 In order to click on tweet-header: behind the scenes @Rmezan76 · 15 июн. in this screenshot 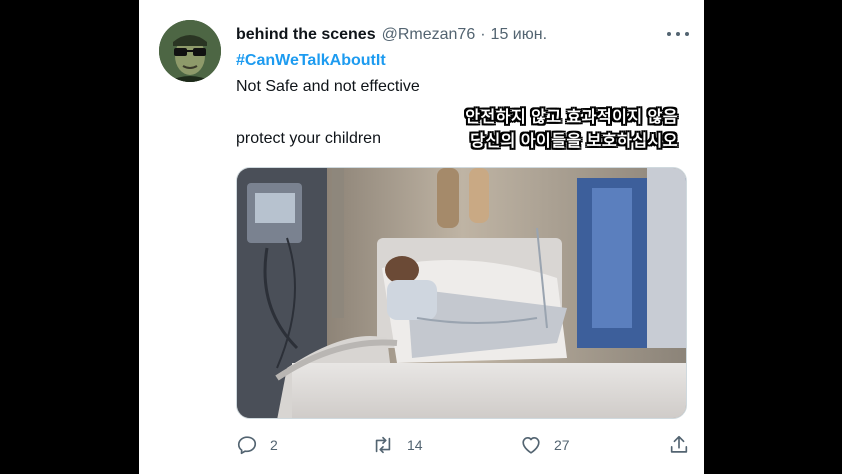, I will do `click(456, 35)`.